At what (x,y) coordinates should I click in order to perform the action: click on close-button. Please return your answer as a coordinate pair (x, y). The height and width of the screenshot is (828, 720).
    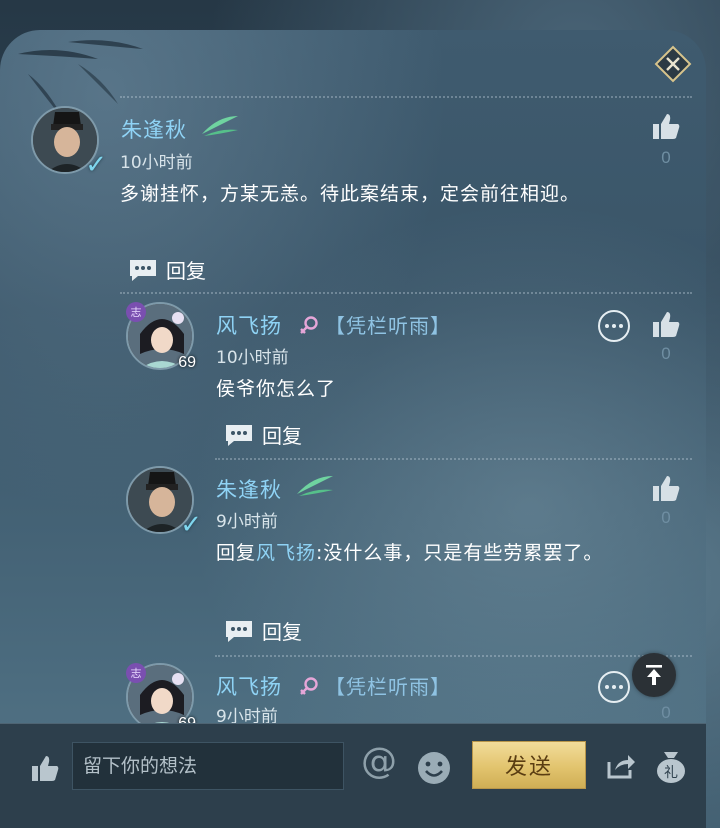
    Looking at the image, I should click on (673, 64).